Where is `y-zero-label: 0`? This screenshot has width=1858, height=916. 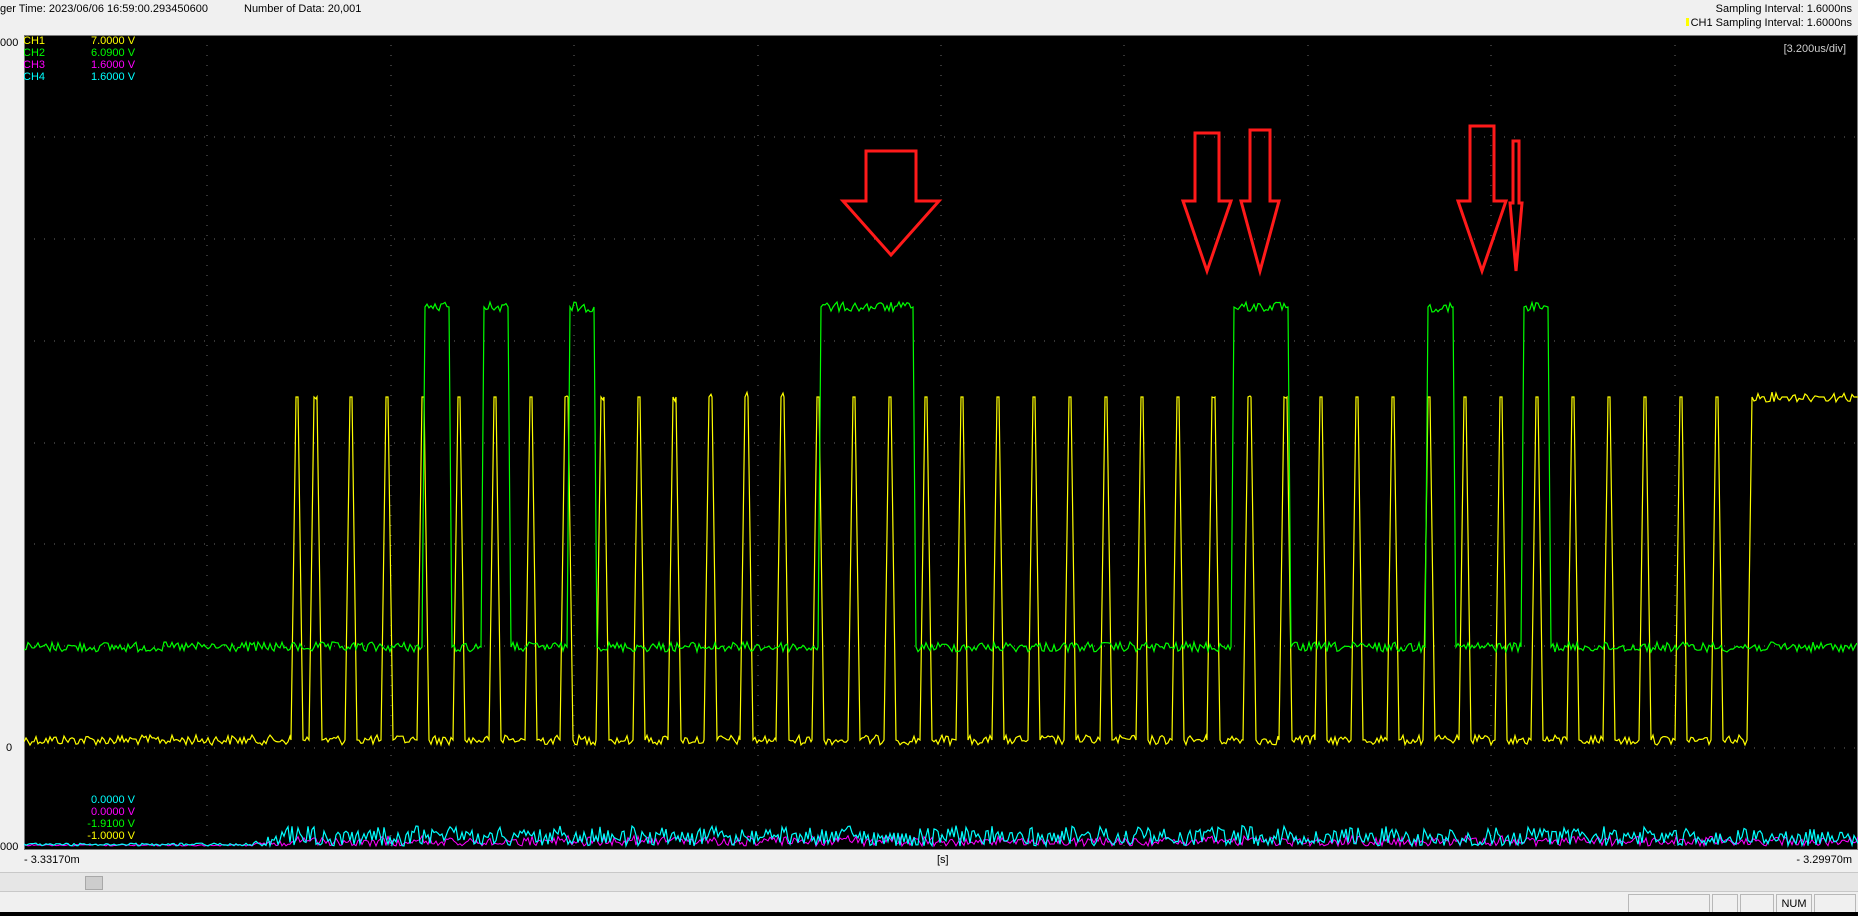
y-zero-label: 0 is located at coordinates (9, 748).